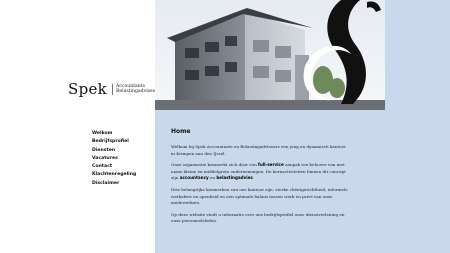  I want to click on logo: Spek Accountants Belastingadviseurs, so click(114, 89).